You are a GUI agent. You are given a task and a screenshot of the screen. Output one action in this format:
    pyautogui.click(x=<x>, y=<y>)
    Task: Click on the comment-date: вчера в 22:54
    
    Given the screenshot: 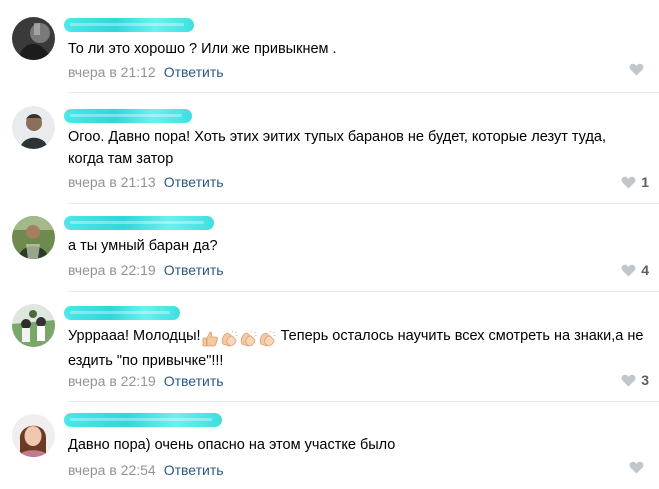 What is the action you would take?
    pyautogui.click(x=112, y=470)
    